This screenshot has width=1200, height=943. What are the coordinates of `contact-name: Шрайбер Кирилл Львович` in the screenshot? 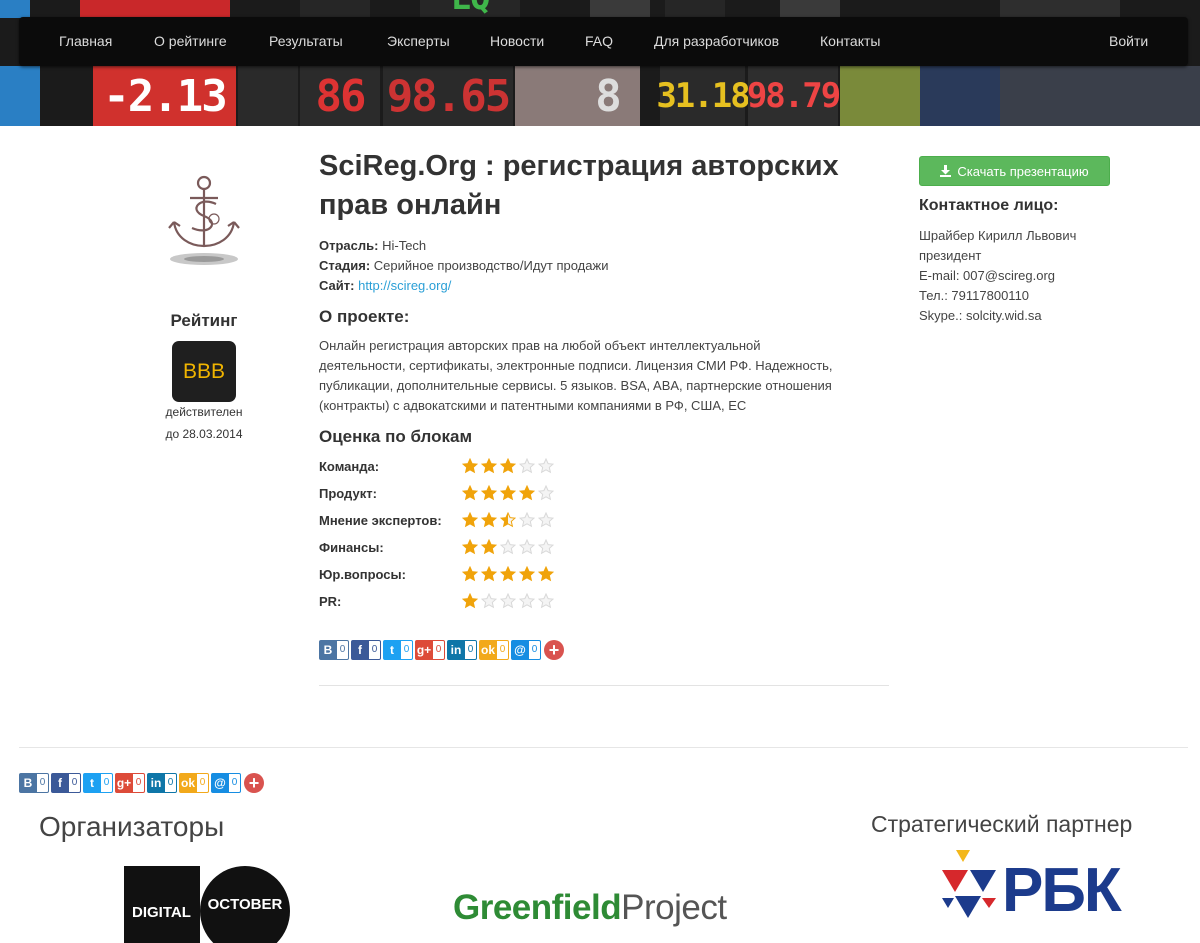 It's located at (998, 235).